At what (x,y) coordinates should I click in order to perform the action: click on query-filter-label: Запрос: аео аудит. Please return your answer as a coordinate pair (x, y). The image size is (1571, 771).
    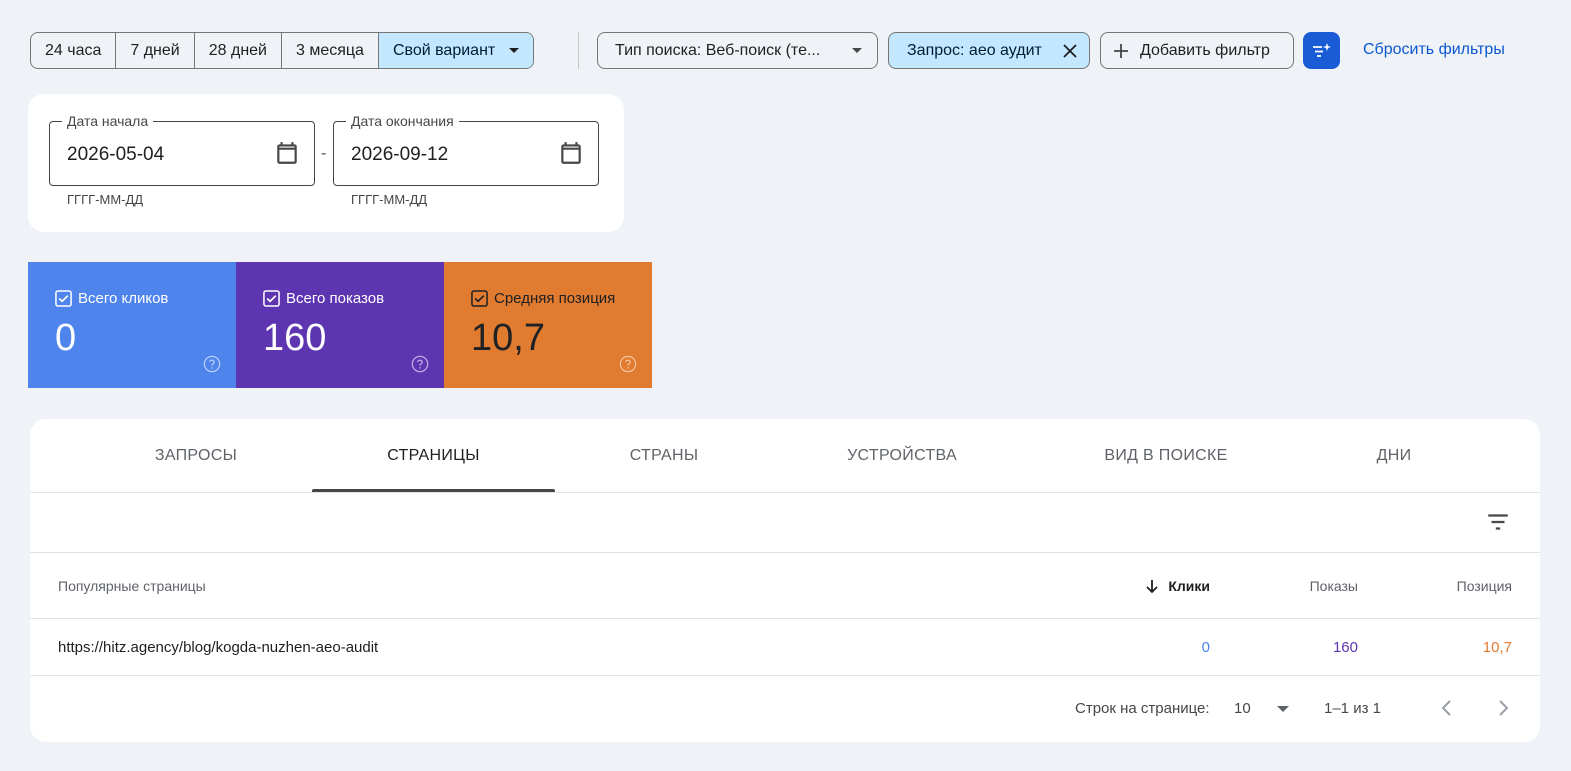
    Looking at the image, I should click on (974, 50).